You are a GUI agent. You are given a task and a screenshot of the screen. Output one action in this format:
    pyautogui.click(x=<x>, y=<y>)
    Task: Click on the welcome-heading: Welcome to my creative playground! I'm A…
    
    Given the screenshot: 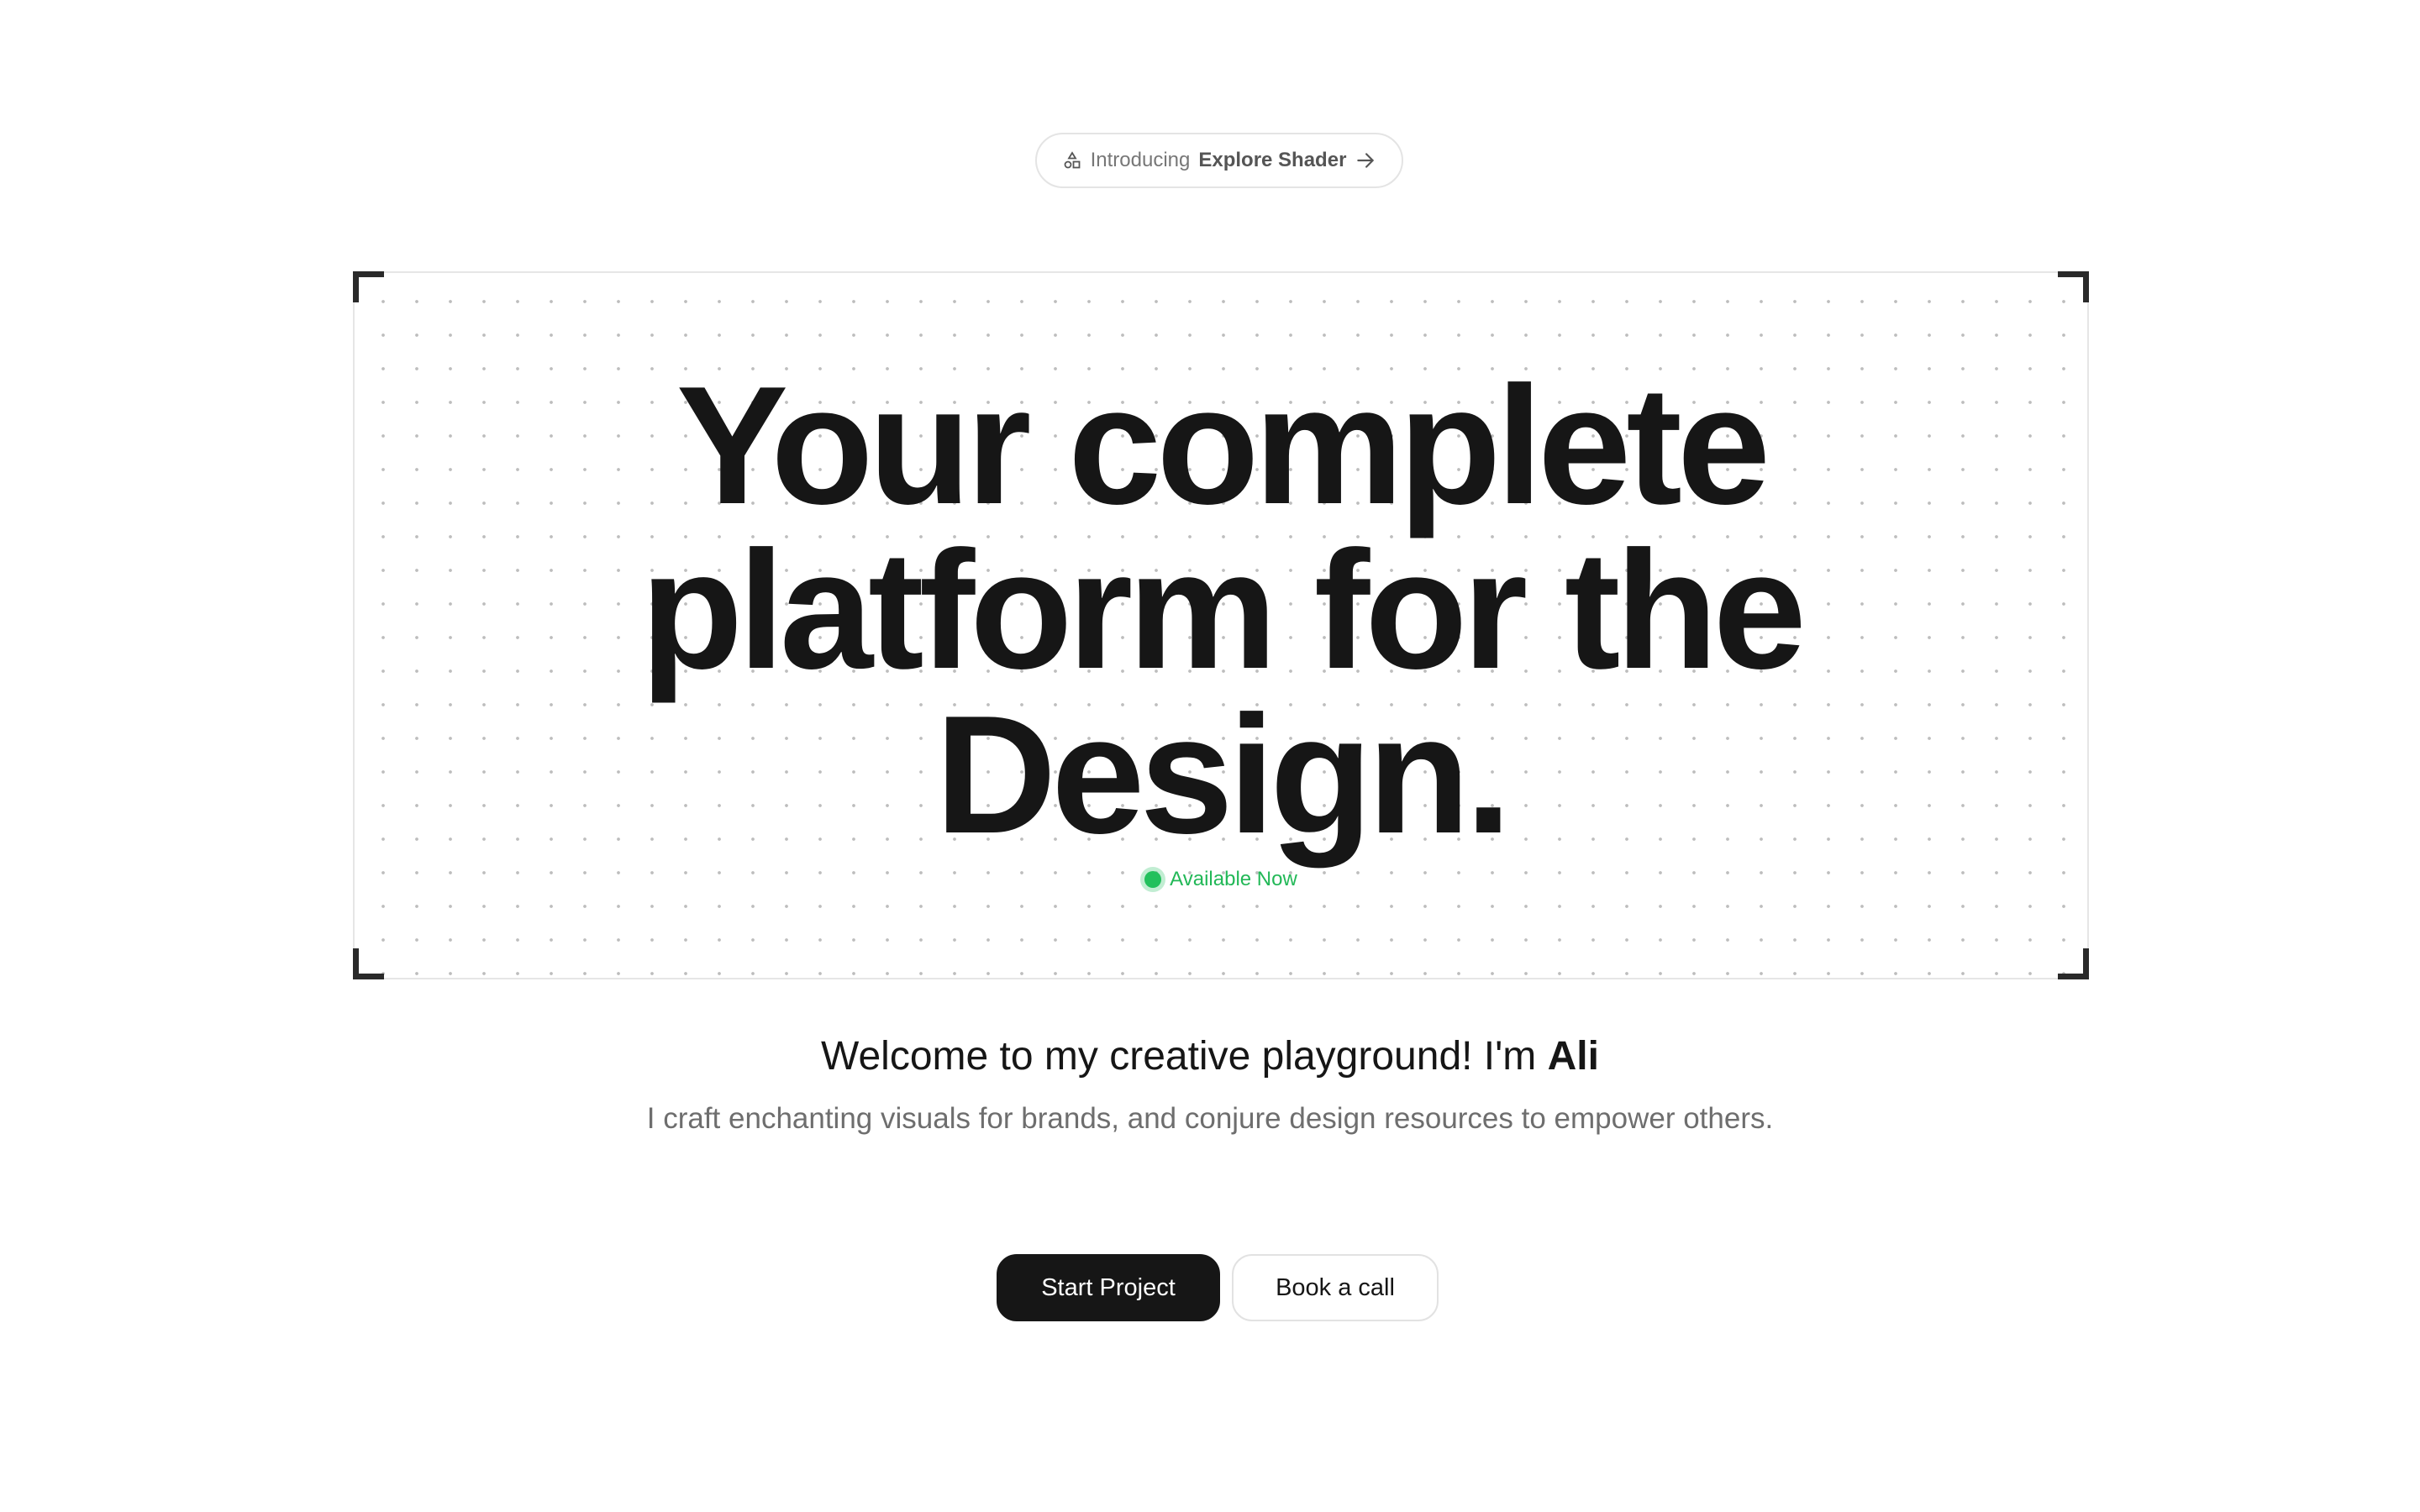 What is the action you would take?
    pyautogui.click(x=1210, y=1057)
    